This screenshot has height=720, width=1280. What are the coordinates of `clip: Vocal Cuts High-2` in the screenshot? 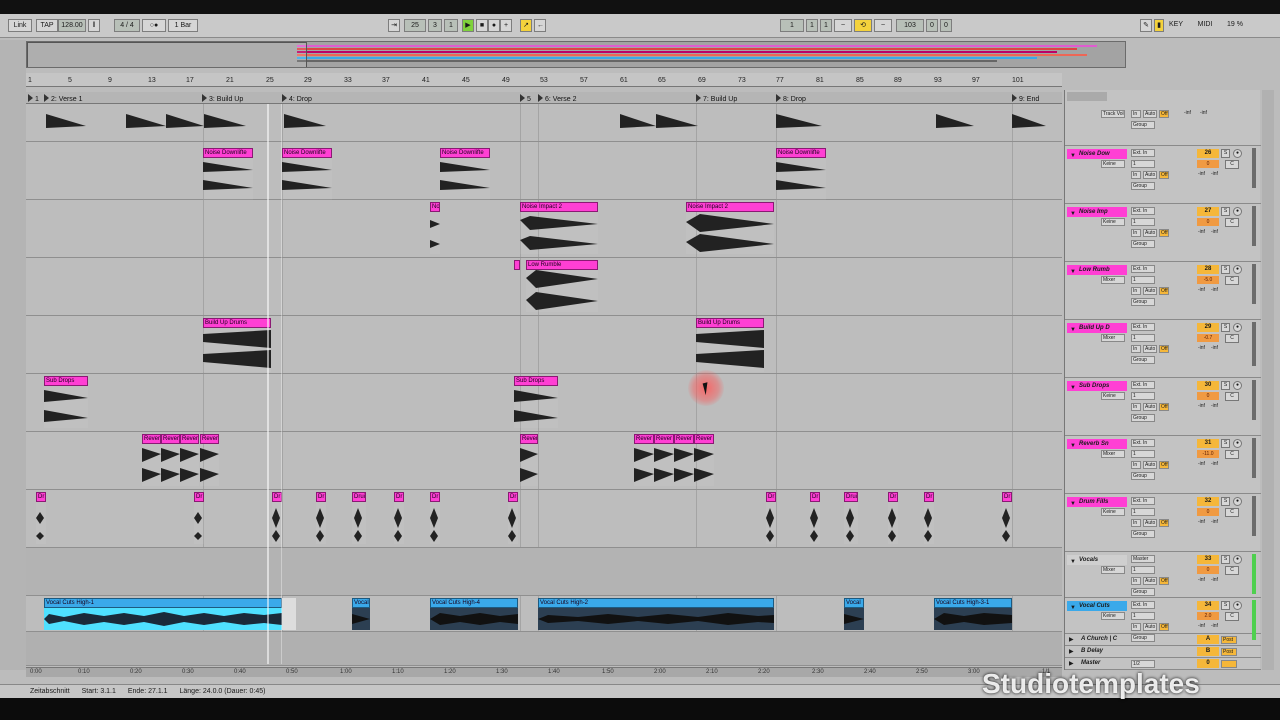 It's located at (656, 614).